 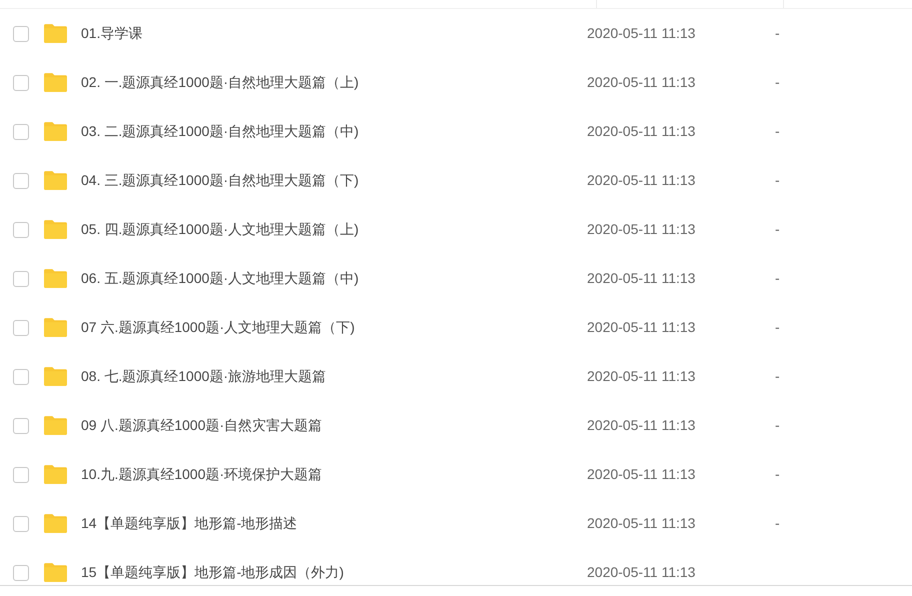 What do you see at coordinates (331, 131) in the screenshot?
I see `folder-name: 03. 二.题源真经1000题·自然地理大题篇（中)` at bounding box center [331, 131].